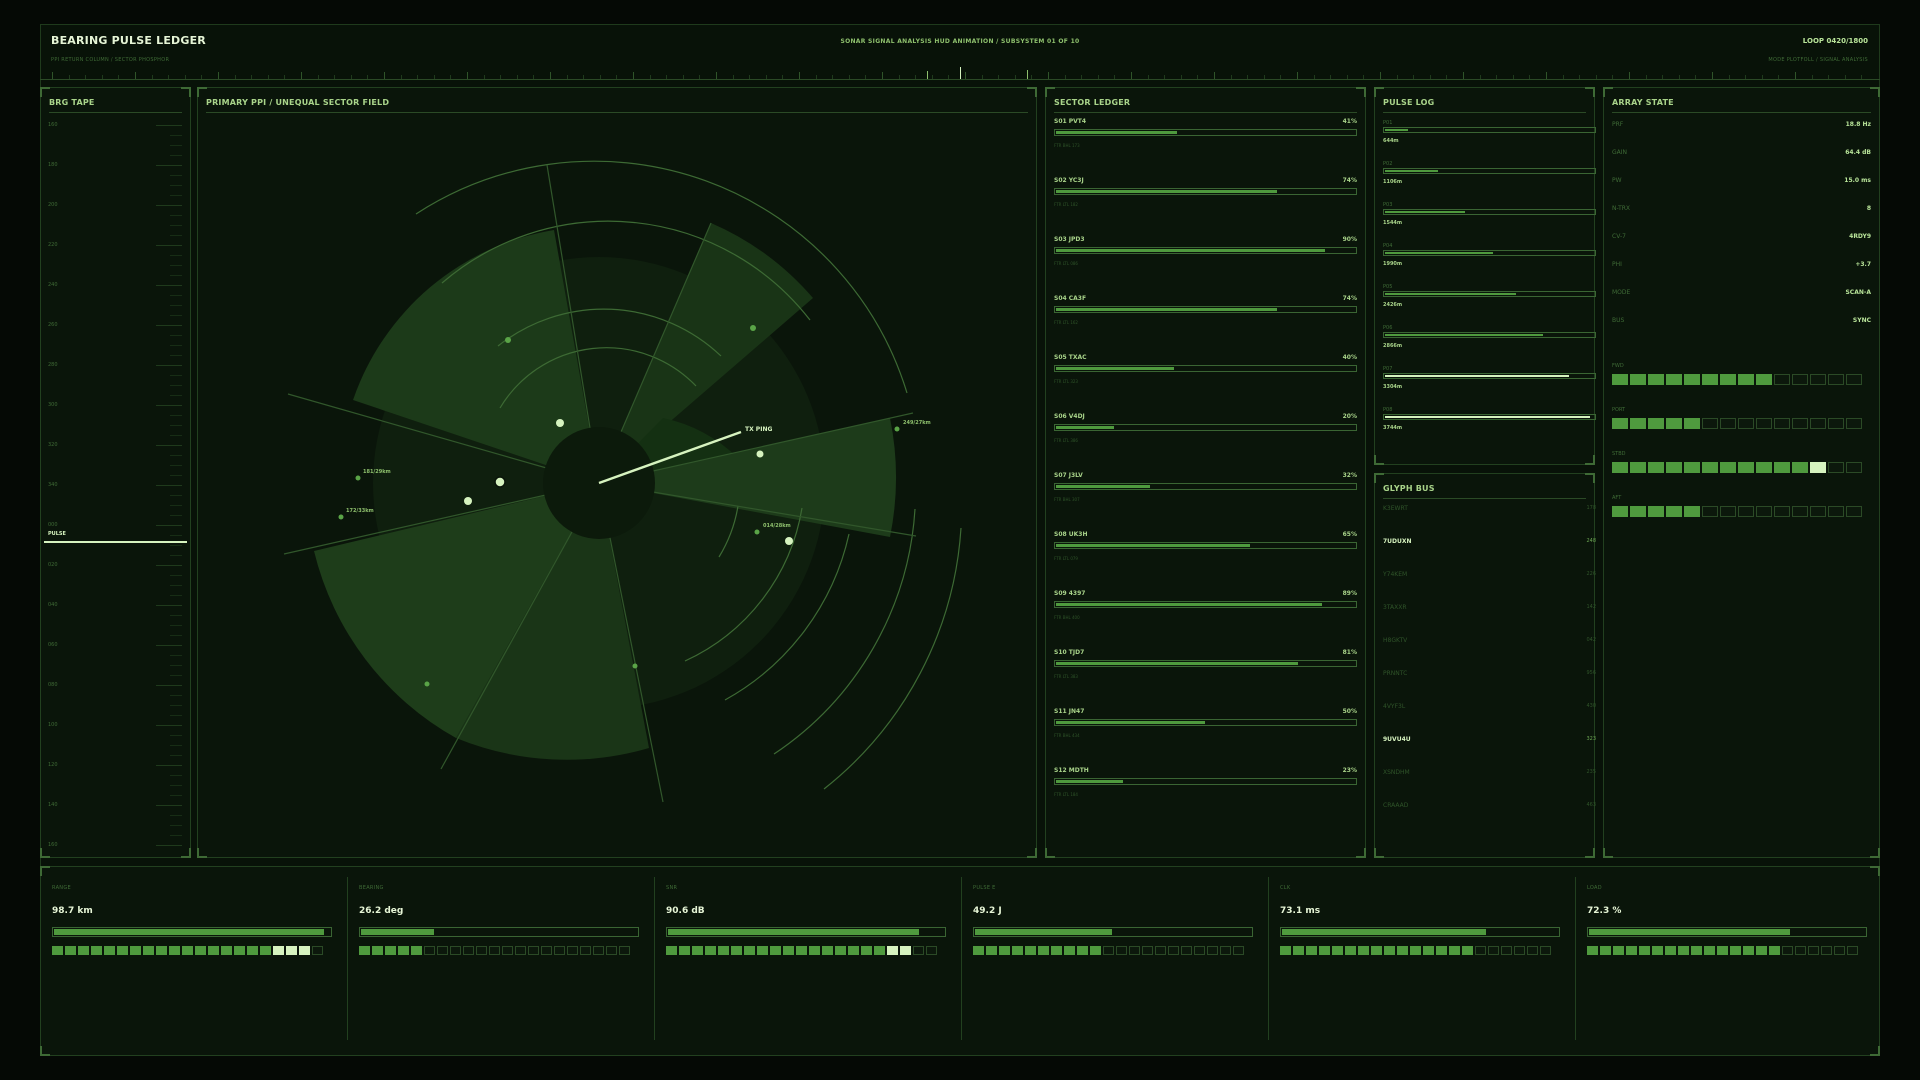 This screenshot has height=1080, width=1920. Describe the element at coordinates (1489, 710) in the screenshot. I see `glyph-bus-row: 4VYF3L 430` at that location.